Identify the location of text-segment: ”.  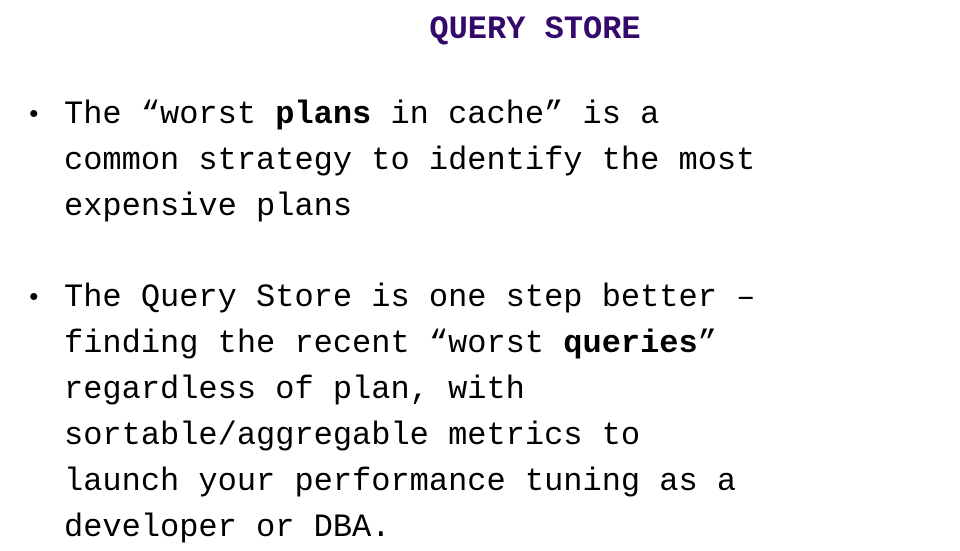
(707, 343).